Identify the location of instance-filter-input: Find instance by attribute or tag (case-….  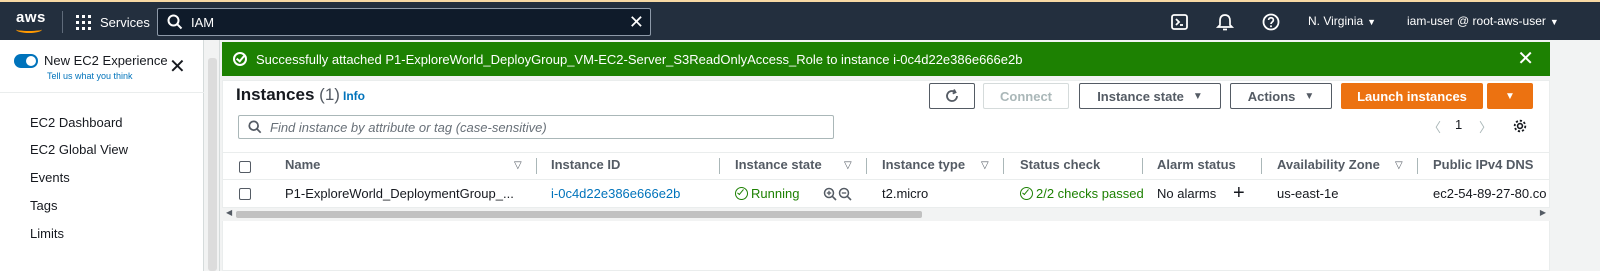
(536, 127).